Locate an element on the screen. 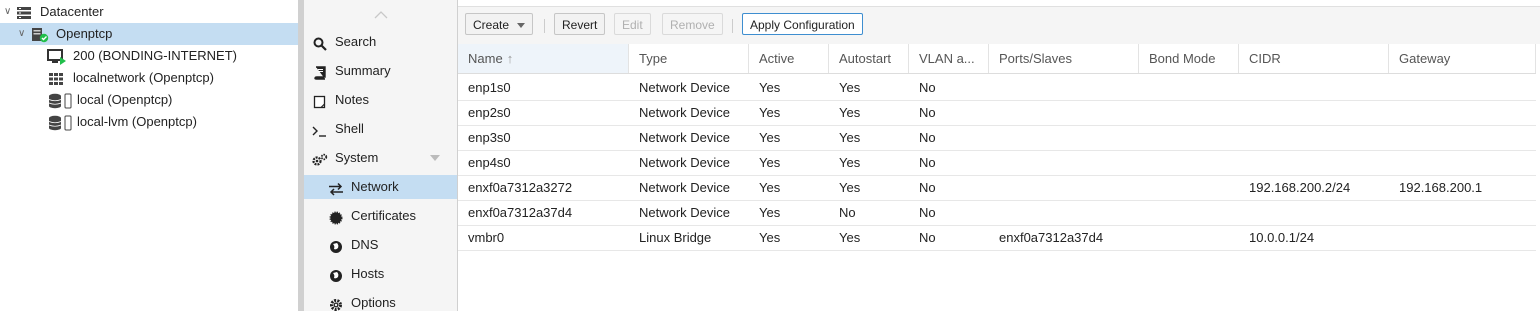  tree-node-label: Openptcp is located at coordinates (84, 33).